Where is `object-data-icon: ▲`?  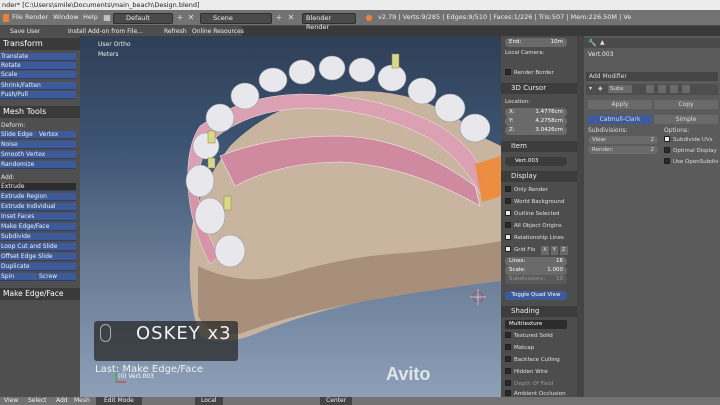 object-data-icon: ▲ is located at coordinates (602, 42).